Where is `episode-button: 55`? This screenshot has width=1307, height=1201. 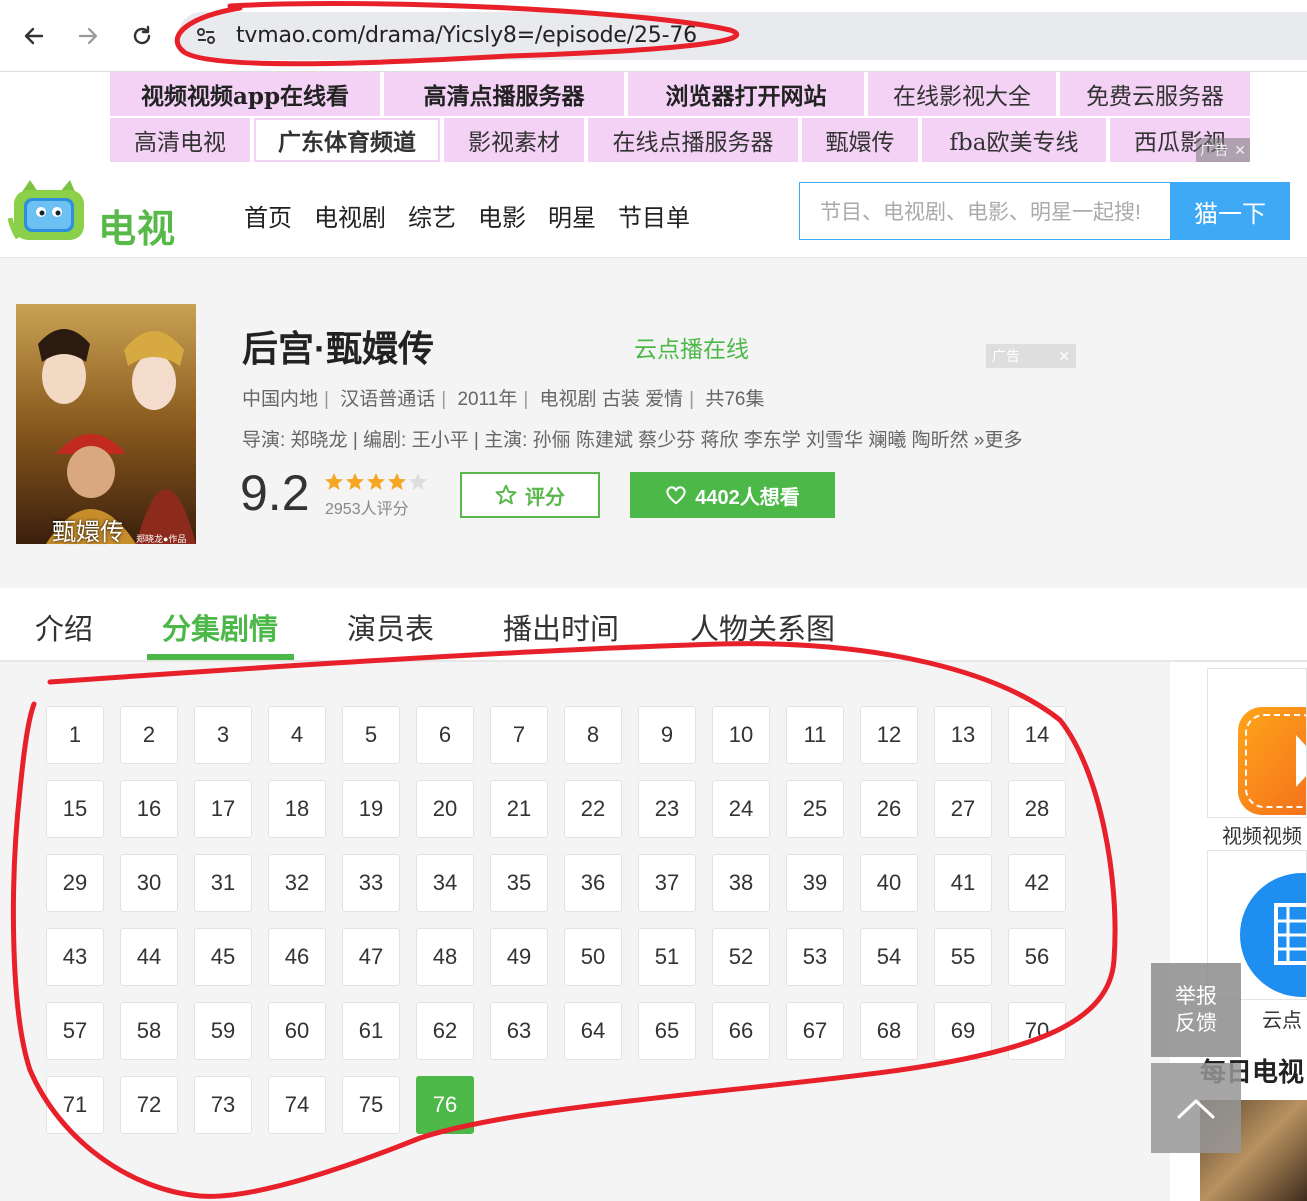
episode-button: 55 is located at coordinates (963, 957).